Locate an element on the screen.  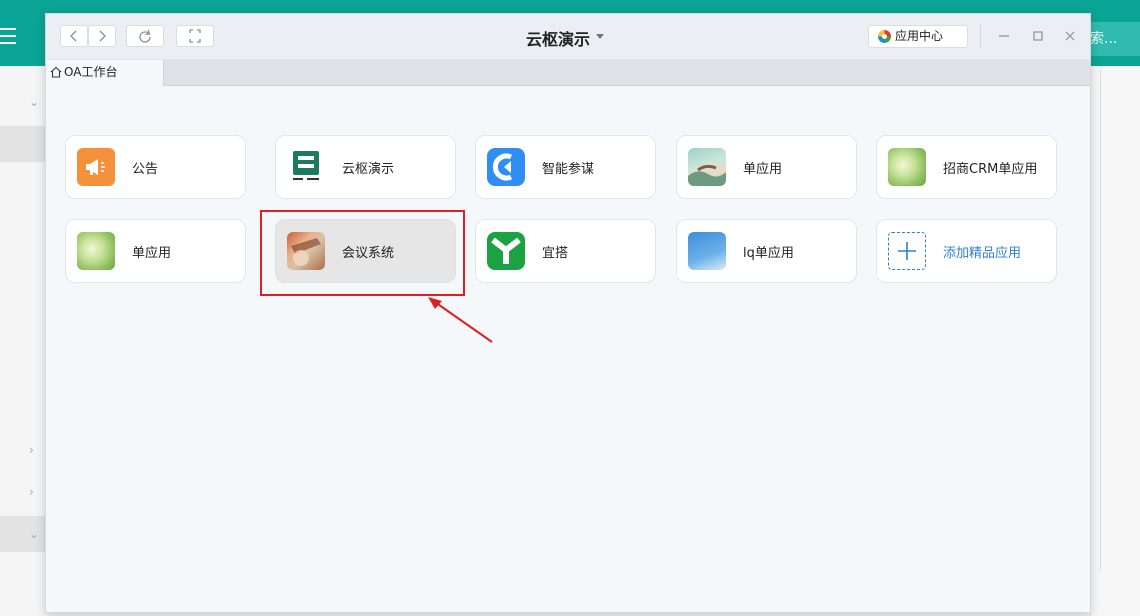
background-scrollbar is located at coordinates (1120, 320).